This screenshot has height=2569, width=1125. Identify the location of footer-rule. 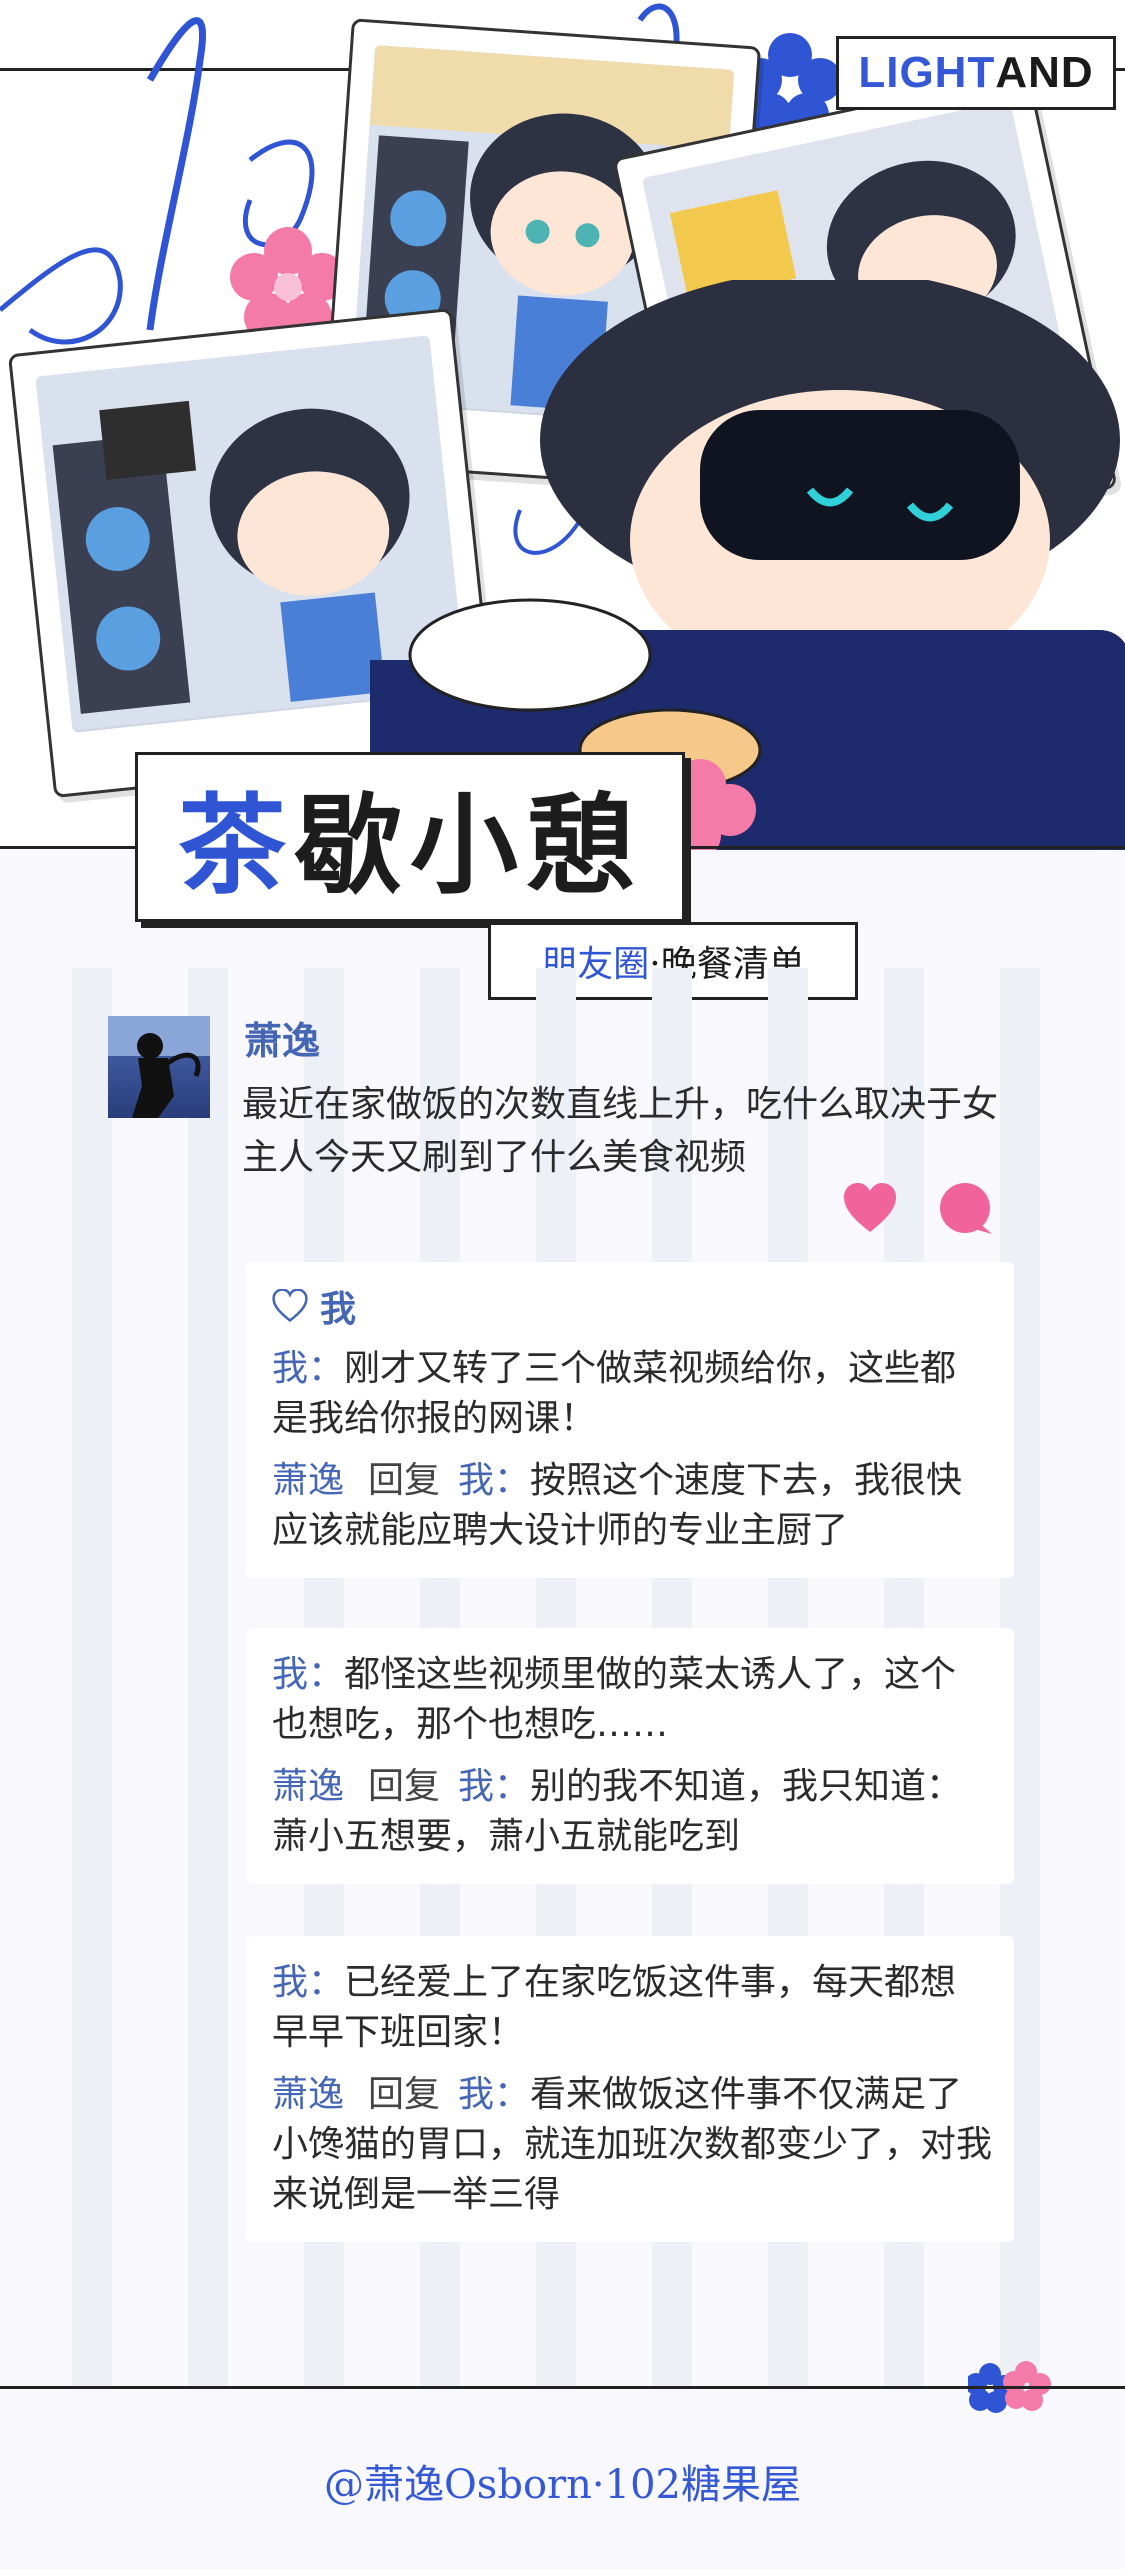
(562, 2387).